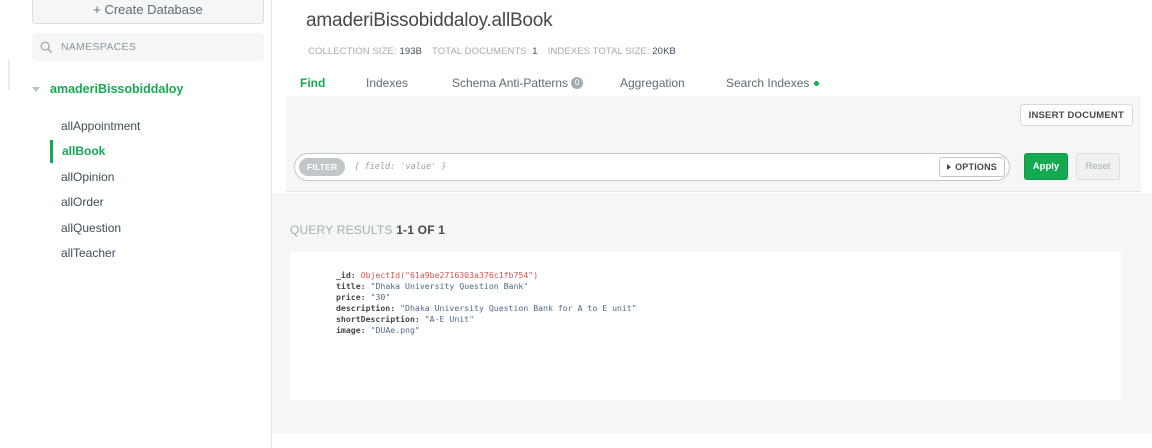 This screenshot has height=448, width=1152. What do you see at coordinates (116, 89) in the screenshot?
I see `database-name: amaderiBissobiddaloy` at bounding box center [116, 89].